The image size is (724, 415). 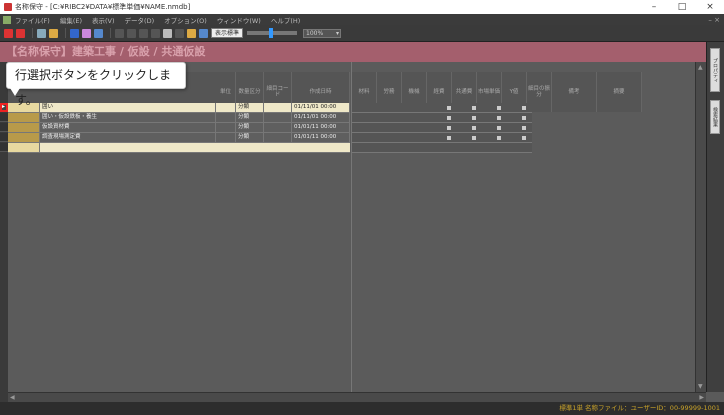 I want to click on menu-help: ヘルプ(H), so click(x=285, y=20).